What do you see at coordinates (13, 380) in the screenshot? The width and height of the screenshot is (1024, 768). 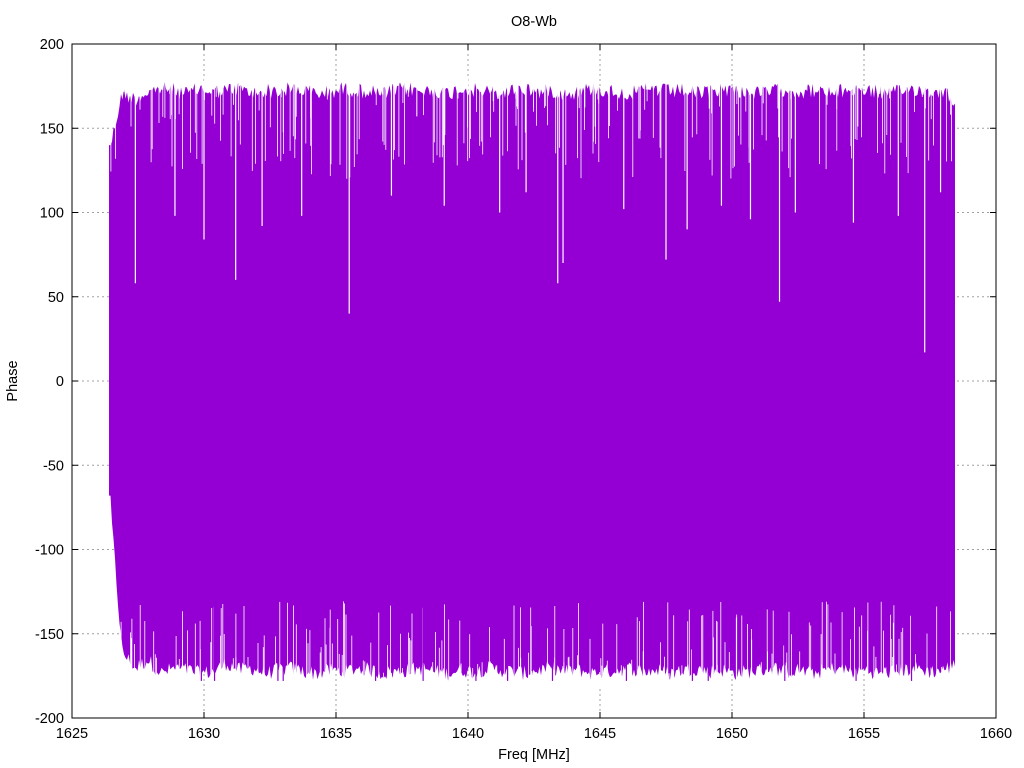 I see `y-axis-title: Phase` at bounding box center [13, 380].